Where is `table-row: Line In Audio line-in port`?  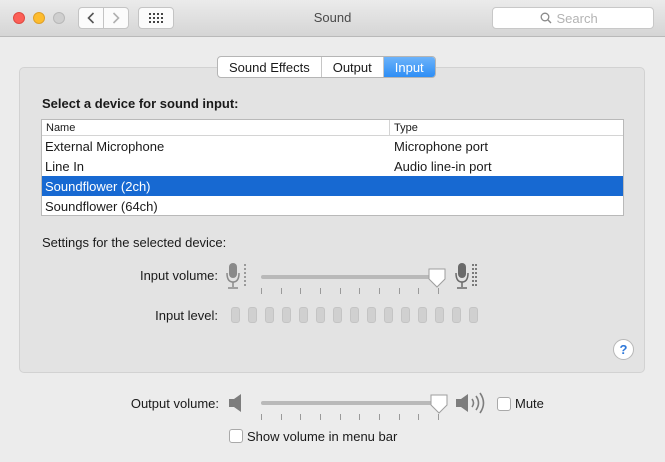 table-row: Line In Audio line-in port is located at coordinates (332, 166).